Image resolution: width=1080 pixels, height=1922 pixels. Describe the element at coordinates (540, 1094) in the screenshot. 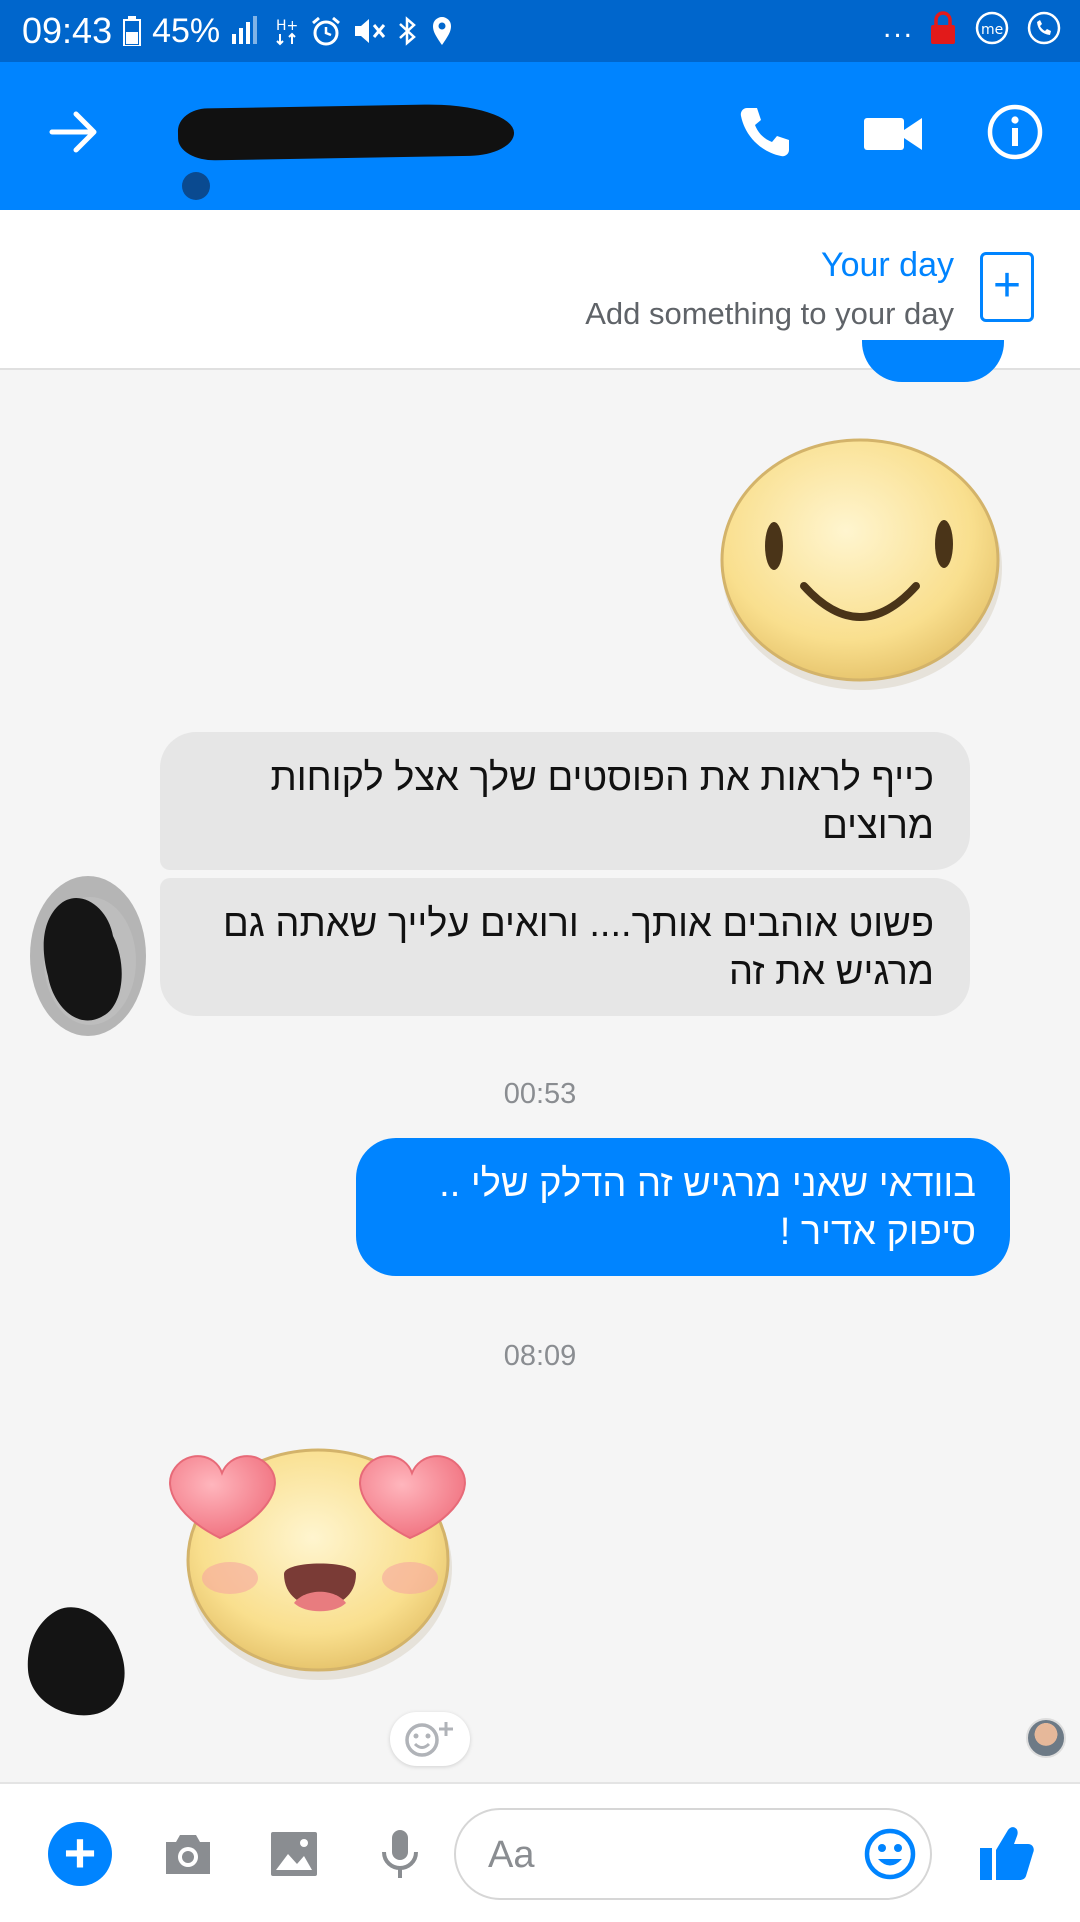

I see `message-timestamp: 00:53` at that location.